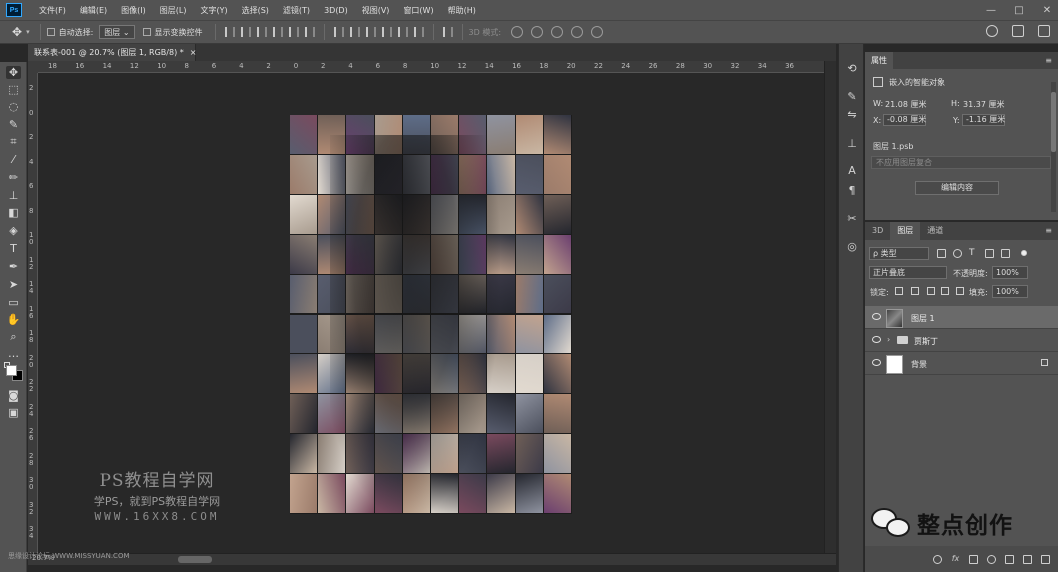 The height and width of the screenshot is (572, 1058). What do you see at coordinates (1044, 31) in the screenshot?
I see `share-icon` at bounding box center [1044, 31].